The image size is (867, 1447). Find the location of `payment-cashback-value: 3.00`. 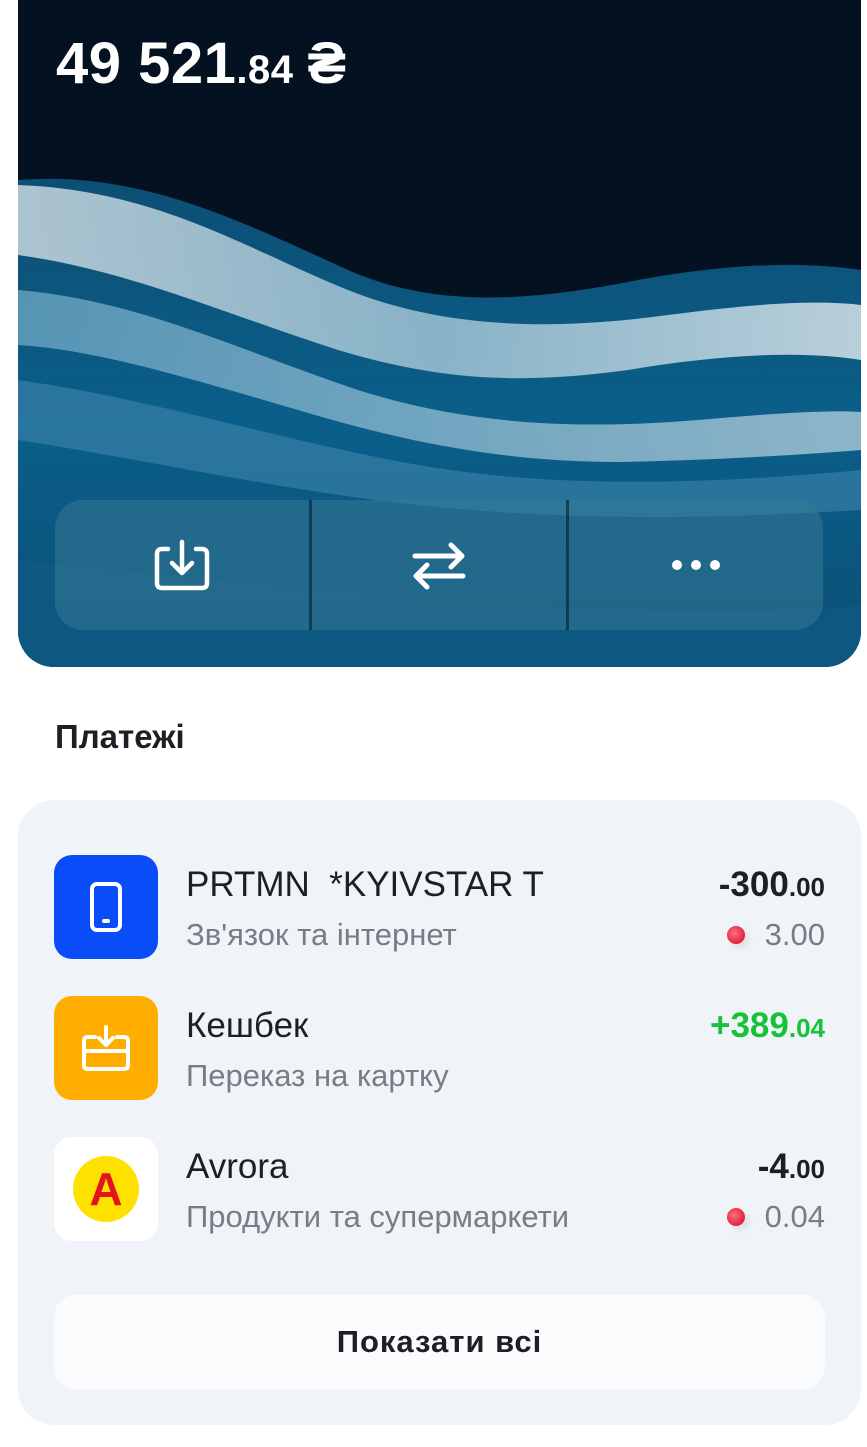

payment-cashback-value: 3.00 is located at coordinates (794, 934).